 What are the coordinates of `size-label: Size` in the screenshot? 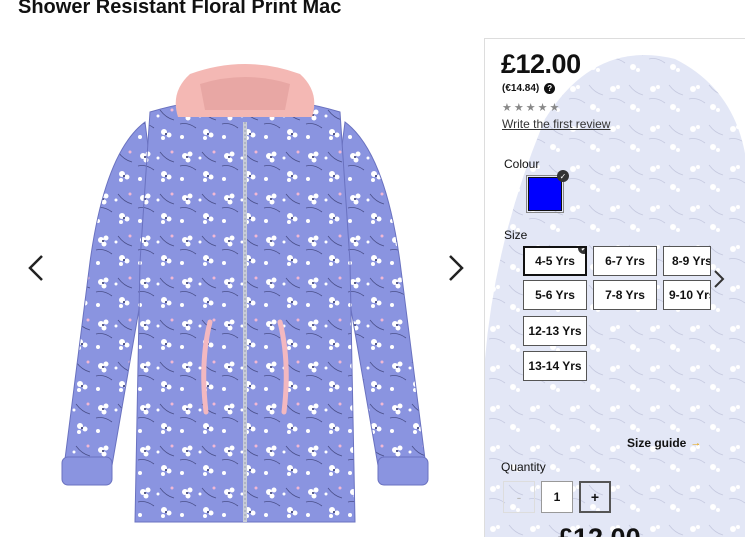 It's located at (516, 235).